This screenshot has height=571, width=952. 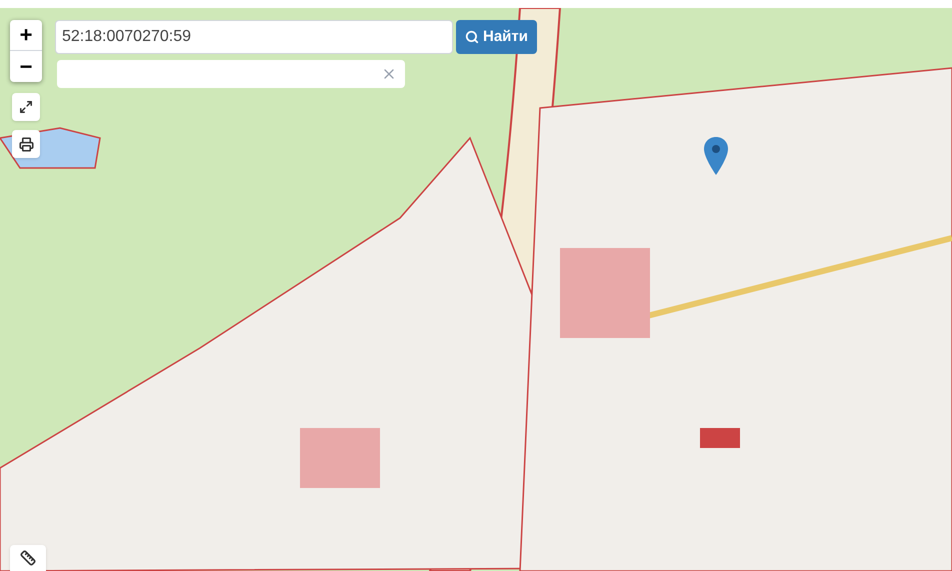 I want to click on address-field, so click(x=231, y=74).